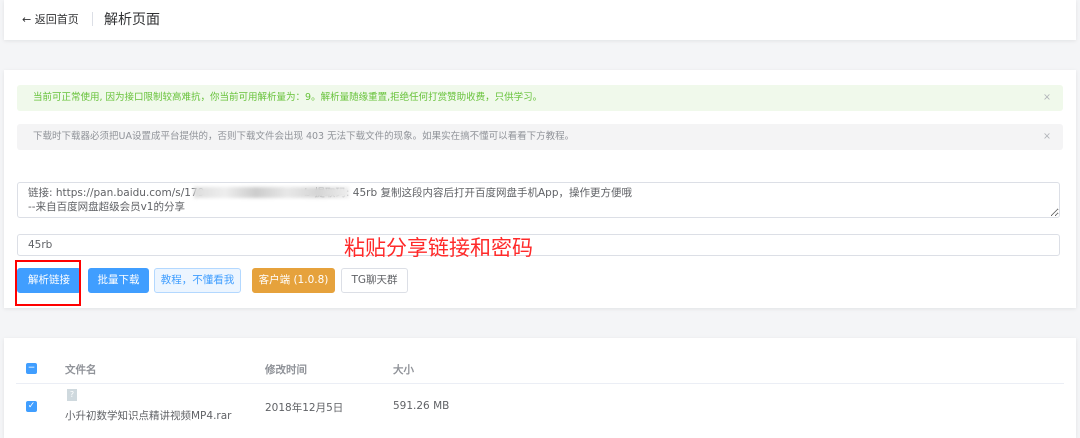 The image size is (1080, 438). What do you see at coordinates (271, 192) in the screenshot?
I see `redacted-blur` at bounding box center [271, 192].